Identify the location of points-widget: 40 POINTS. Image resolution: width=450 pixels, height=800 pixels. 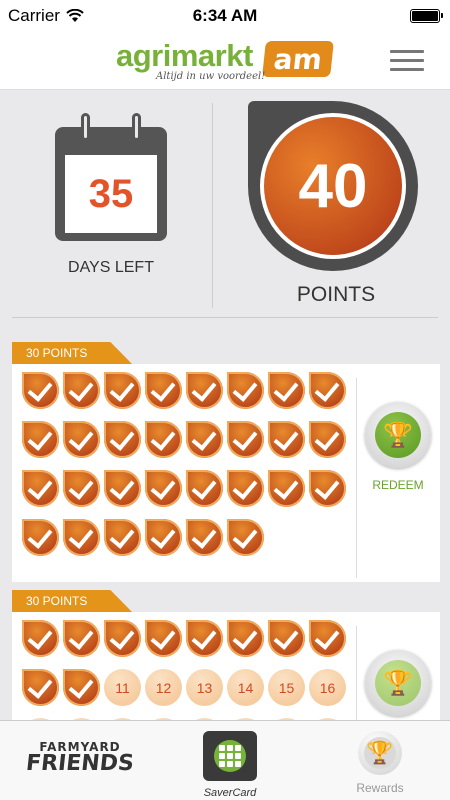
(336, 204).